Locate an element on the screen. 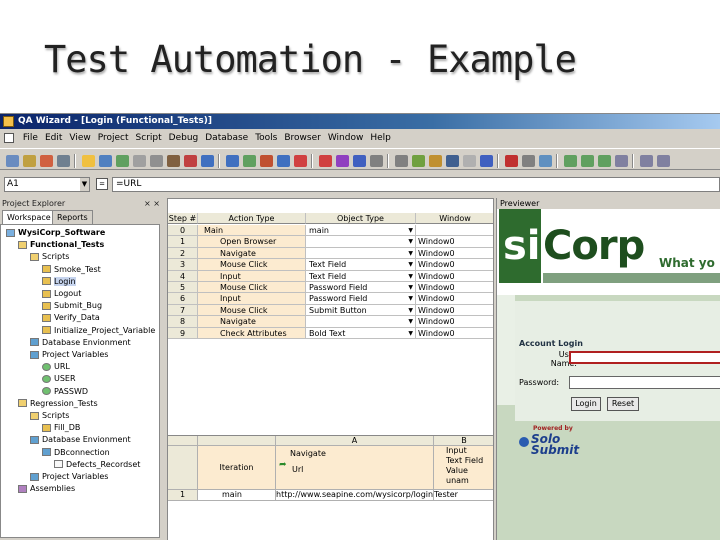 This screenshot has width=720, height=540. table-row: 6 Input Password Field ▼ Window0 is located at coordinates (330, 299).